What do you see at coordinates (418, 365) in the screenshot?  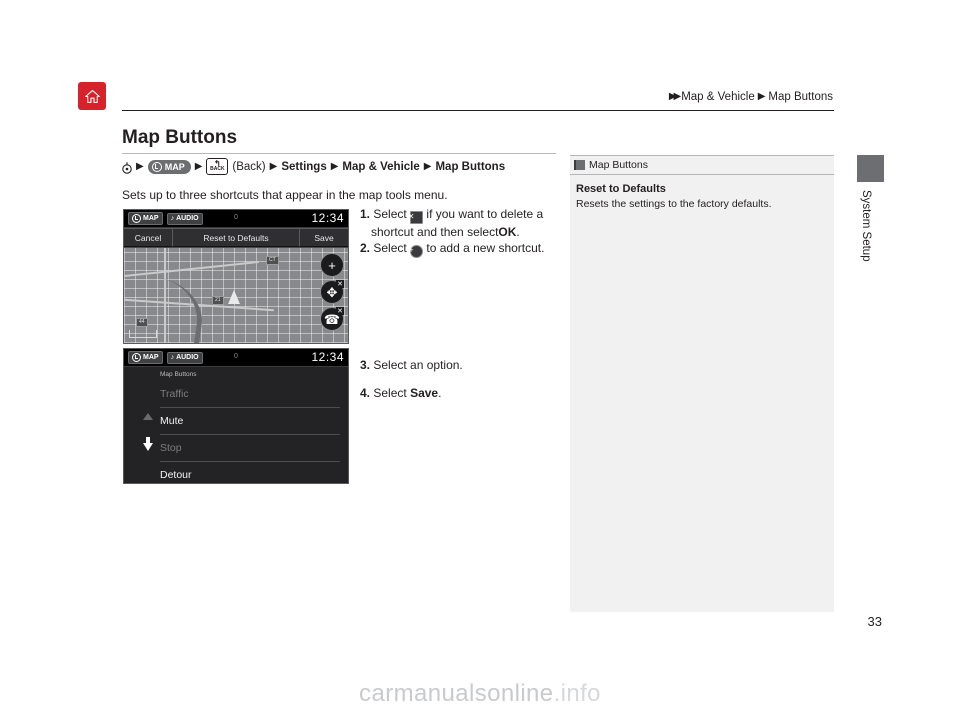 I see `step-3-text: Select an option.` at bounding box center [418, 365].